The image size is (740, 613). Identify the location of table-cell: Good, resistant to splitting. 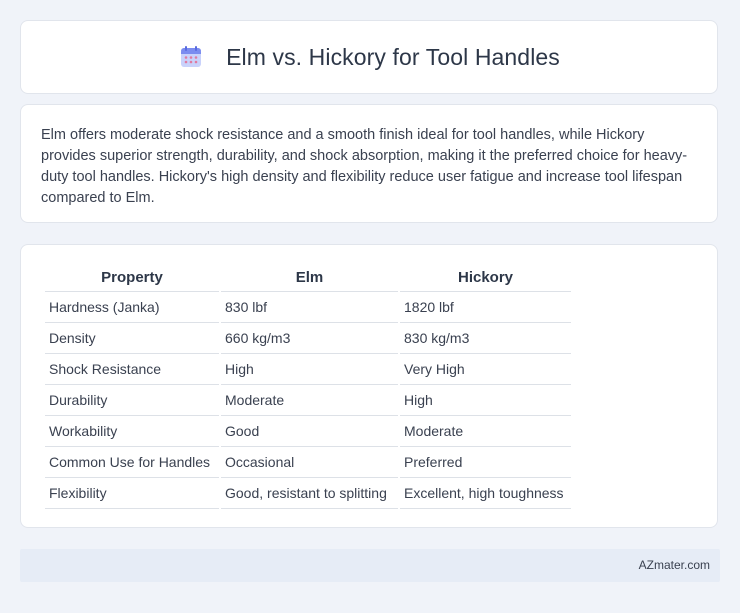
(309, 493).